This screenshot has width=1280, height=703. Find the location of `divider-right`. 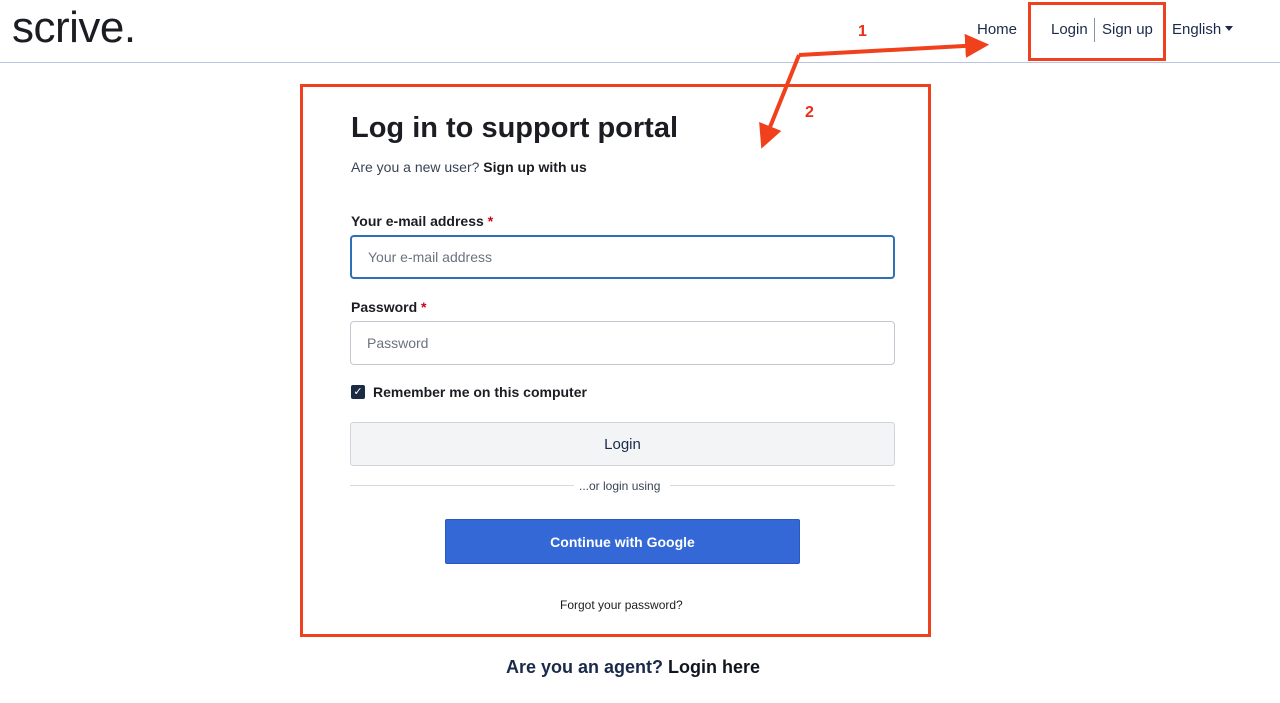

divider-right is located at coordinates (782, 485).